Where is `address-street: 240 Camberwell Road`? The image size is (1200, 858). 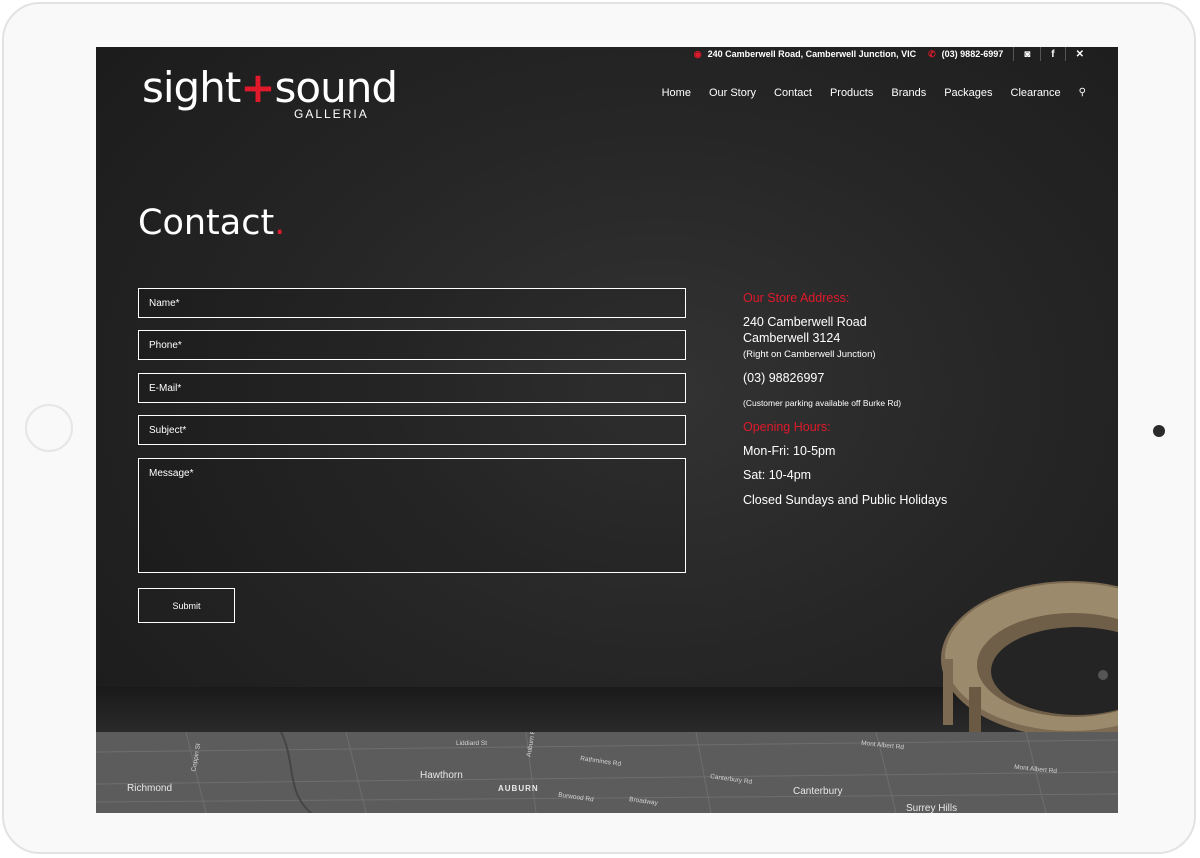
address-street: 240 Camberwell Road is located at coordinates (805, 322).